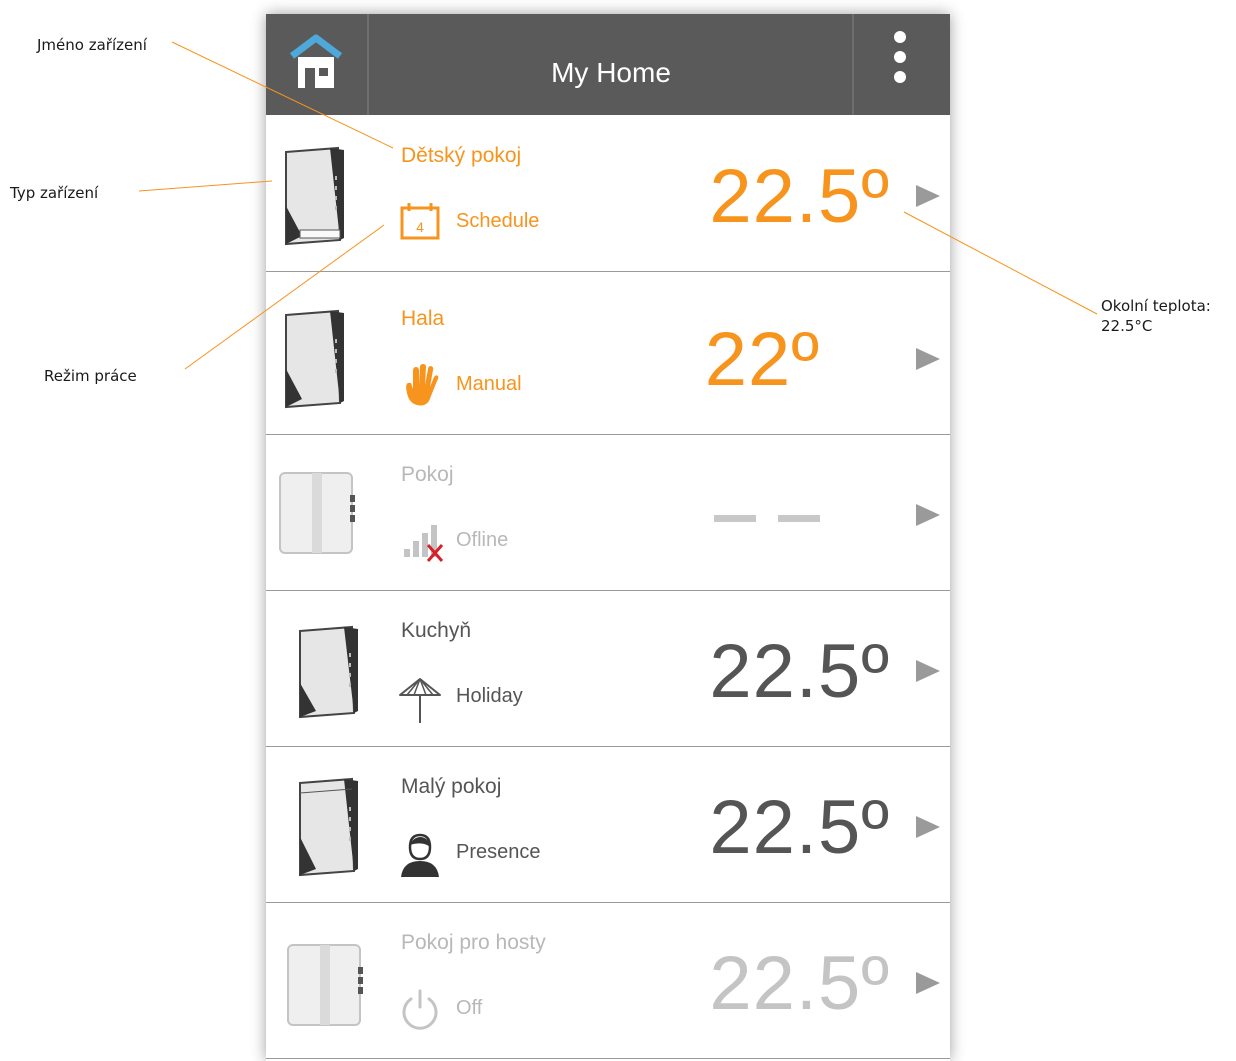  Describe the element at coordinates (420, 1009) in the screenshot. I see `power-icon` at that location.